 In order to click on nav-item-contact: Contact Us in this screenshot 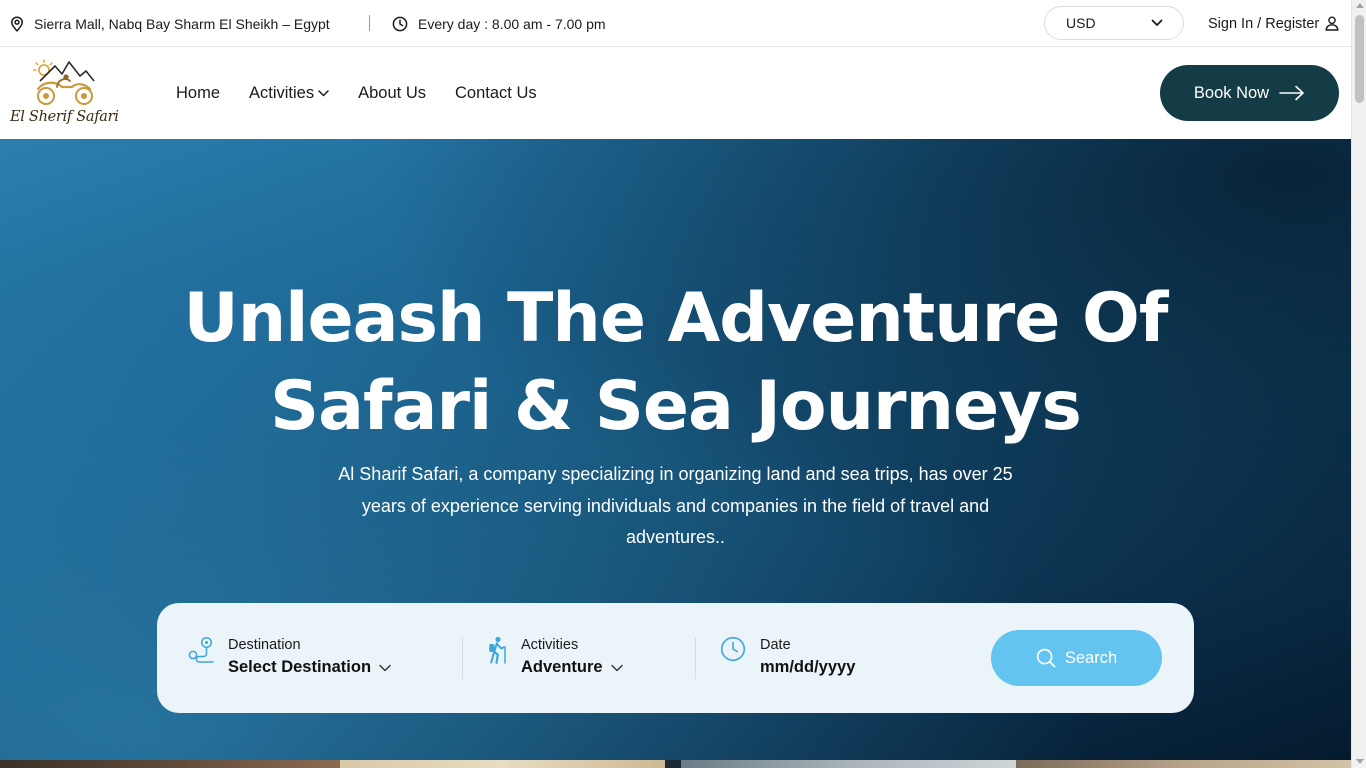, I will do `click(496, 93)`.